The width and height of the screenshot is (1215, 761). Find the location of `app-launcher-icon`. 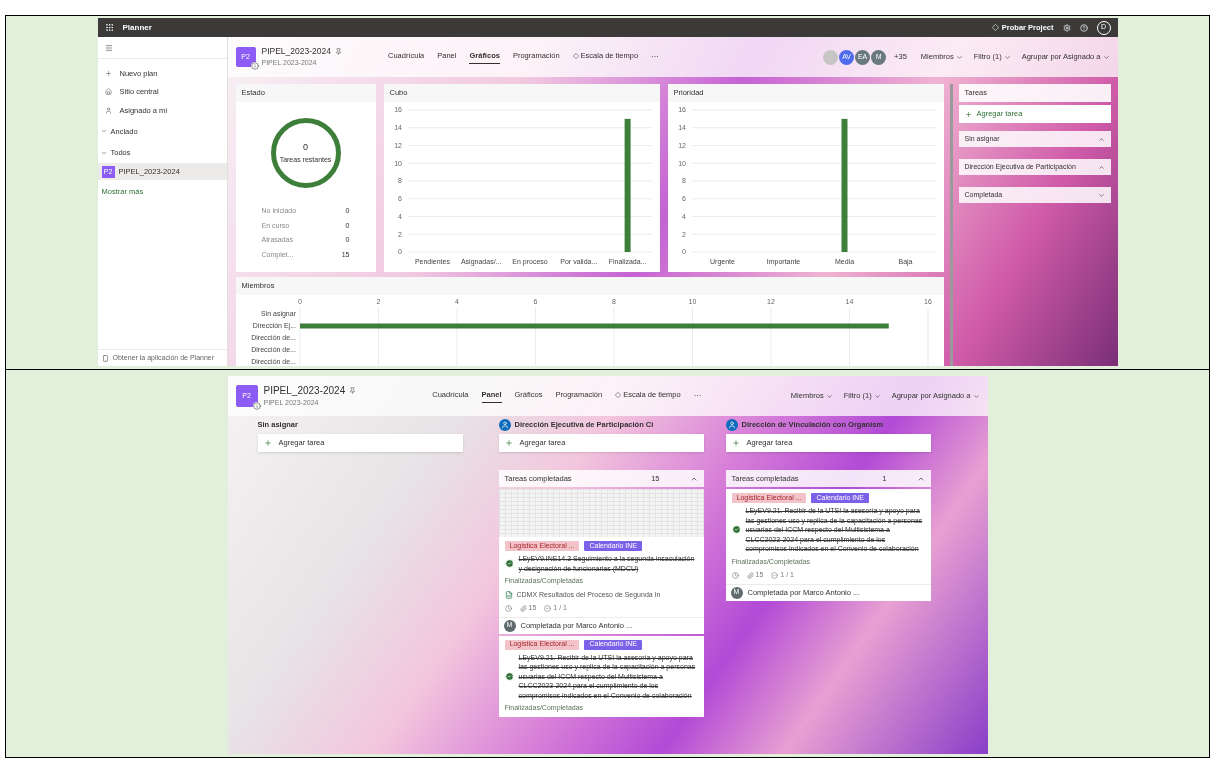

app-launcher-icon is located at coordinates (109, 27).